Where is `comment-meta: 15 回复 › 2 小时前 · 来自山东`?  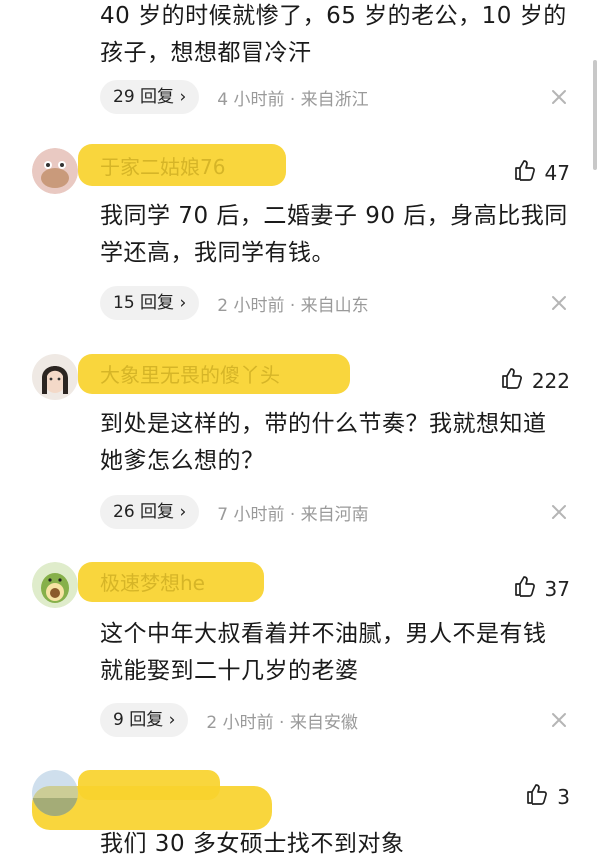
comment-meta: 15 回复 › 2 小时前 · 来自山东 is located at coordinates (234, 303).